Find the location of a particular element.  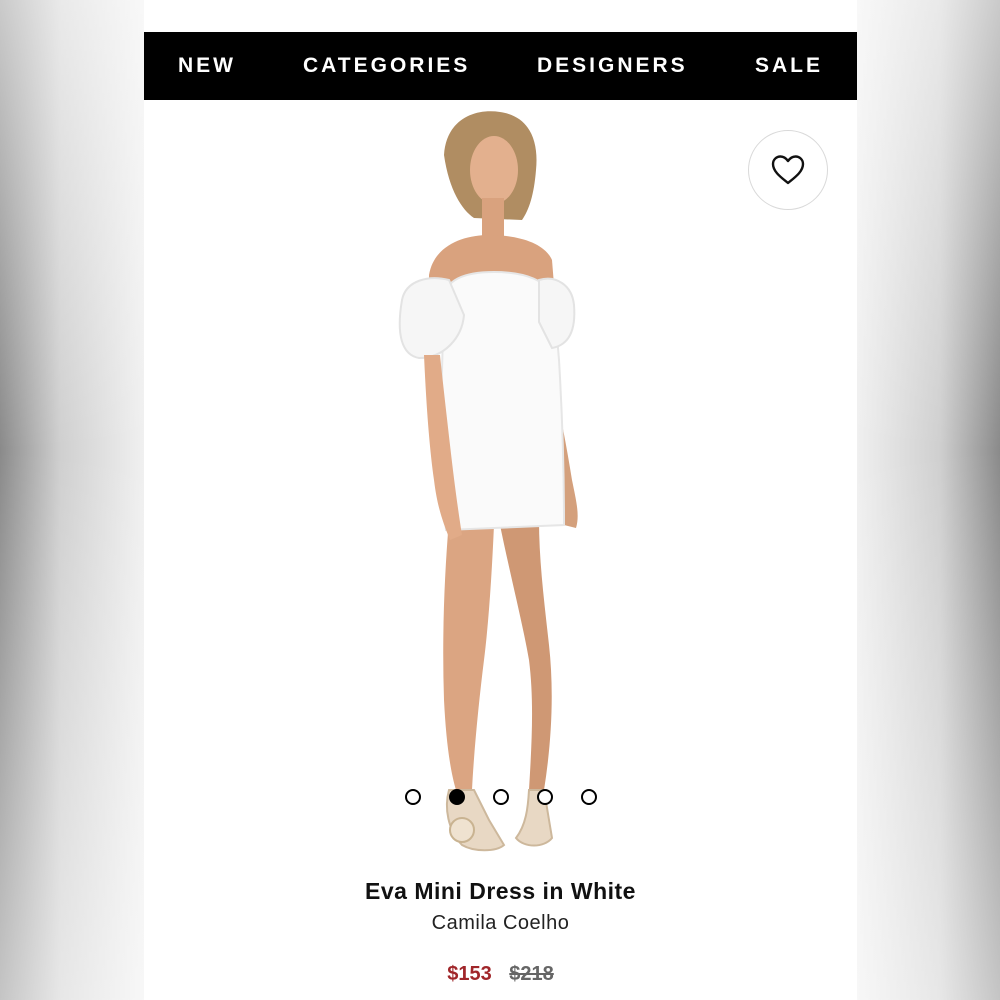

product-title: Eva Mini Dress in White is located at coordinates (500, 891).